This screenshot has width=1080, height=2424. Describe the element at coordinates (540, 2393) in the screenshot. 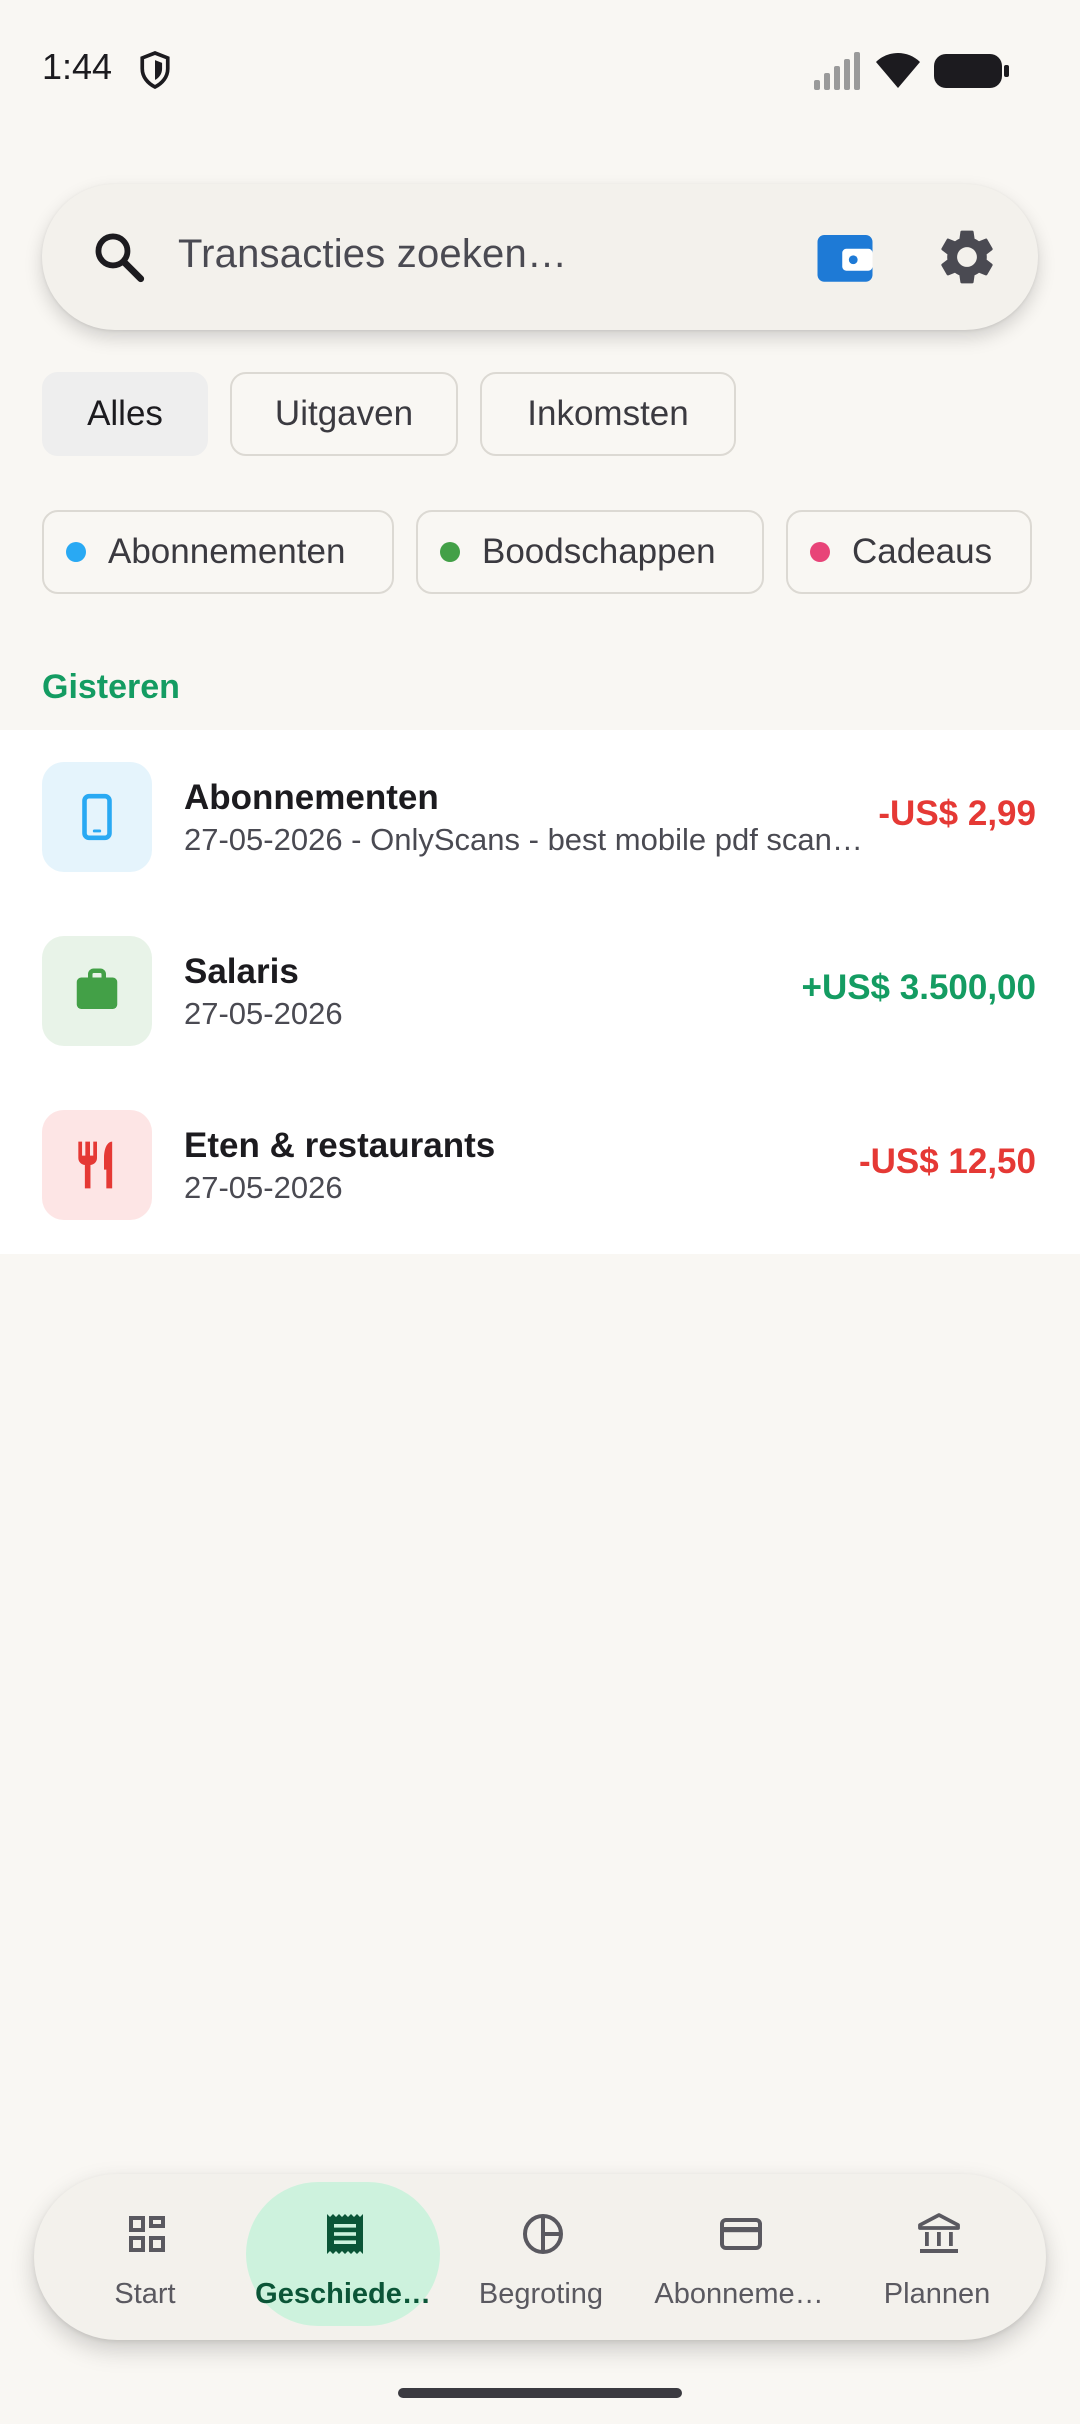

I see `home-indicator` at that location.